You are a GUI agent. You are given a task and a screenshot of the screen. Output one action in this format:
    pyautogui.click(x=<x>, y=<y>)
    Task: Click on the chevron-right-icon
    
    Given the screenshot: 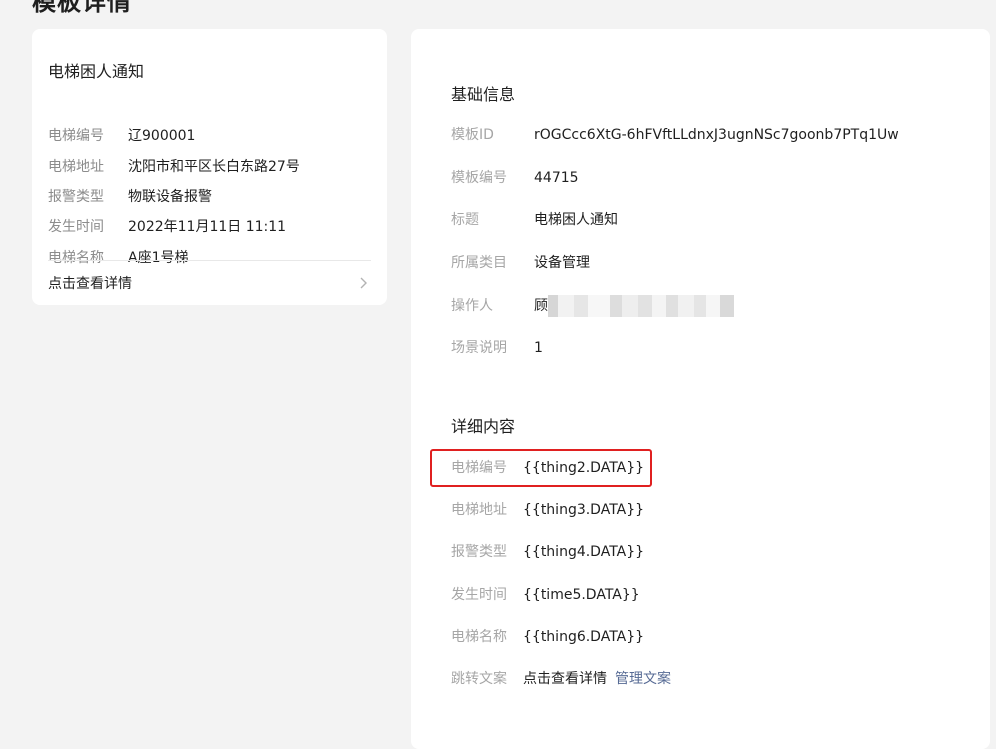 What is the action you would take?
    pyautogui.click(x=364, y=283)
    